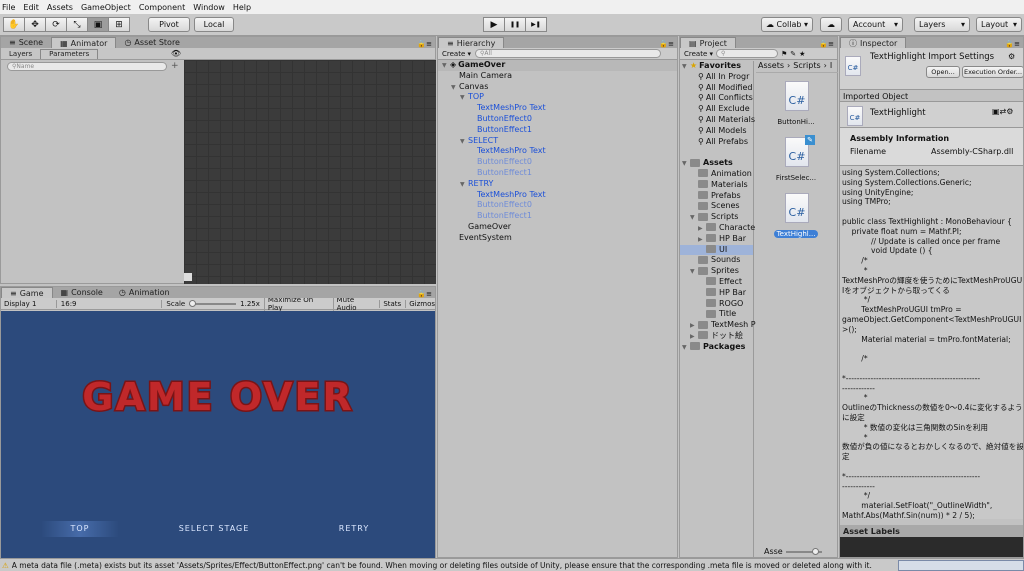  I want to click on menu-item-help: Help, so click(242, 7).